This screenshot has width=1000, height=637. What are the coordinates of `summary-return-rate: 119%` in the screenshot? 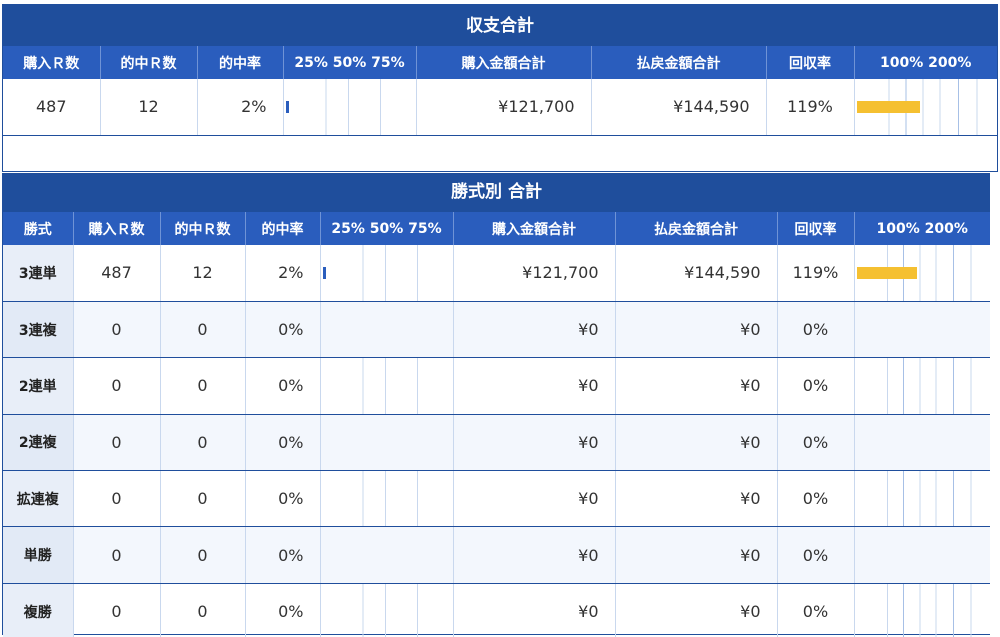 It's located at (810, 107).